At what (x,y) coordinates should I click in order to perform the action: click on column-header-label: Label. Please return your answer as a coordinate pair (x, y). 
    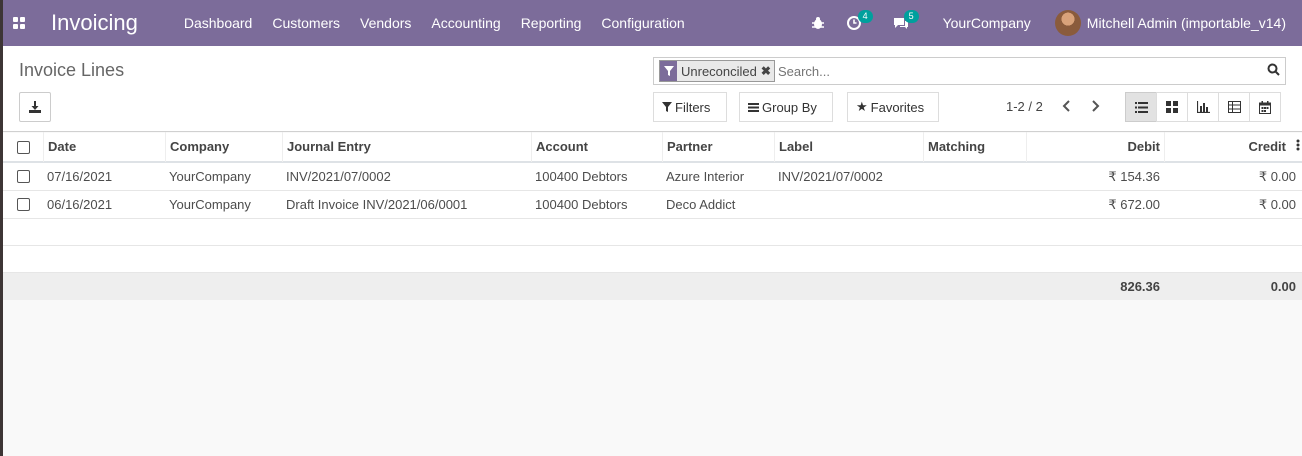
    Looking at the image, I should click on (848, 147).